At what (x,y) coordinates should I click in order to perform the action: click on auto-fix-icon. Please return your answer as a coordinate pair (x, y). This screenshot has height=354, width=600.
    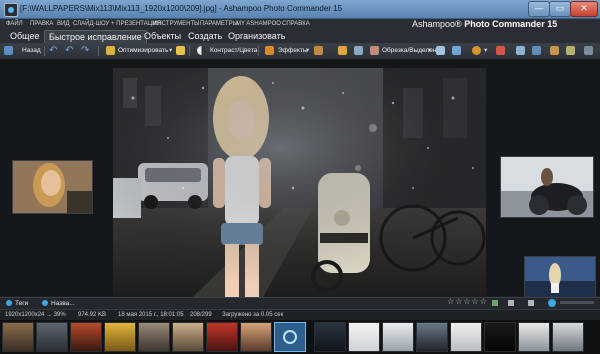
    Looking at the image, I should click on (180, 50).